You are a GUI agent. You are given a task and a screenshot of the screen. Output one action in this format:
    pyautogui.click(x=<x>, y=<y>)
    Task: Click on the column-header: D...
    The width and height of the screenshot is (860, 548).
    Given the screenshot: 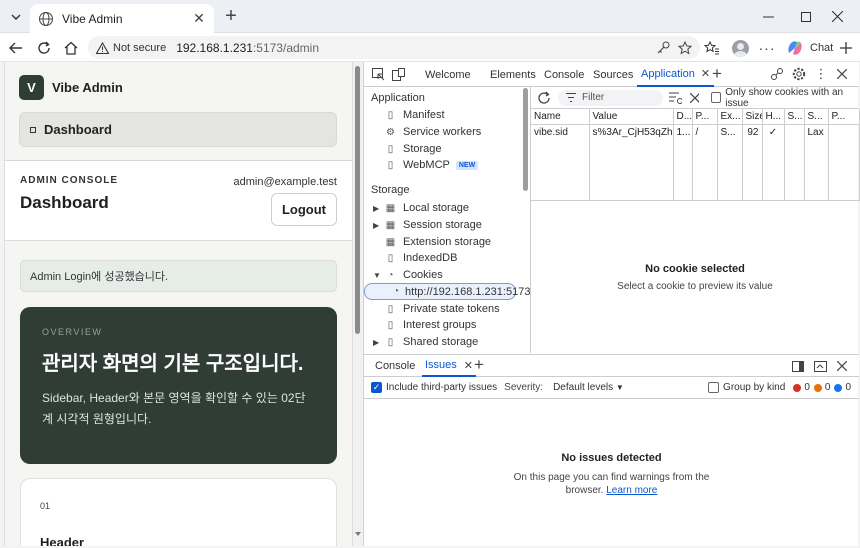 What is the action you would take?
    pyautogui.click(x=683, y=117)
    